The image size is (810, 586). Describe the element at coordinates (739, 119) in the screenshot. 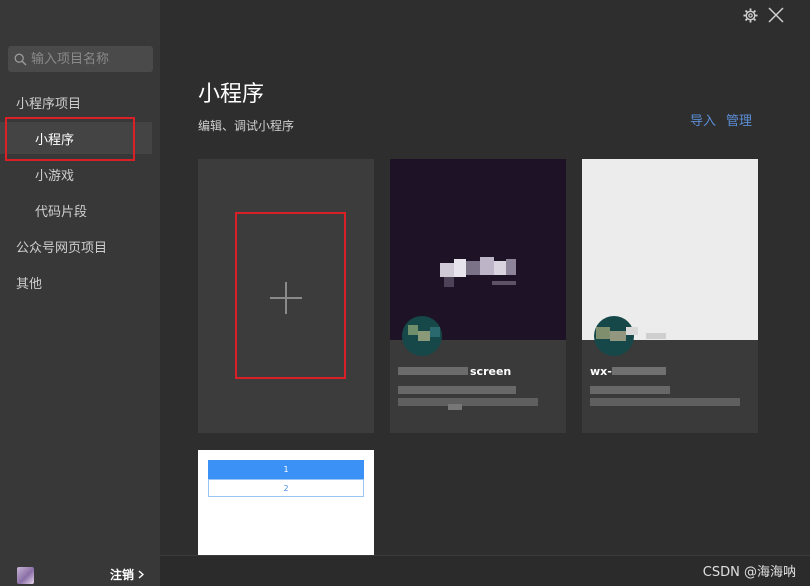

I see `manage-link: 管理` at that location.